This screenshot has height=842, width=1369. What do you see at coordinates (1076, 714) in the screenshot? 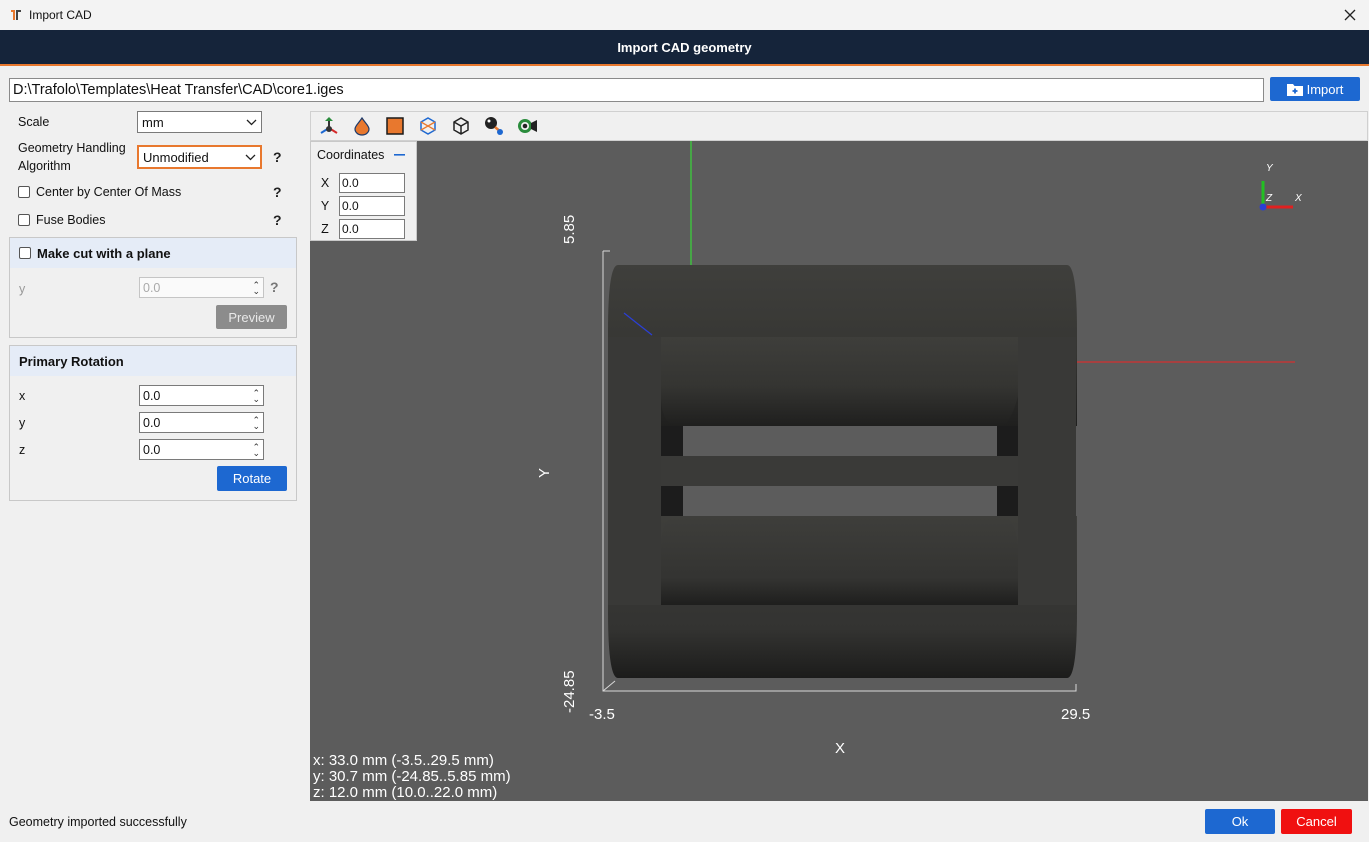
I see `x-right-value: 29.5` at bounding box center [1076, 714].